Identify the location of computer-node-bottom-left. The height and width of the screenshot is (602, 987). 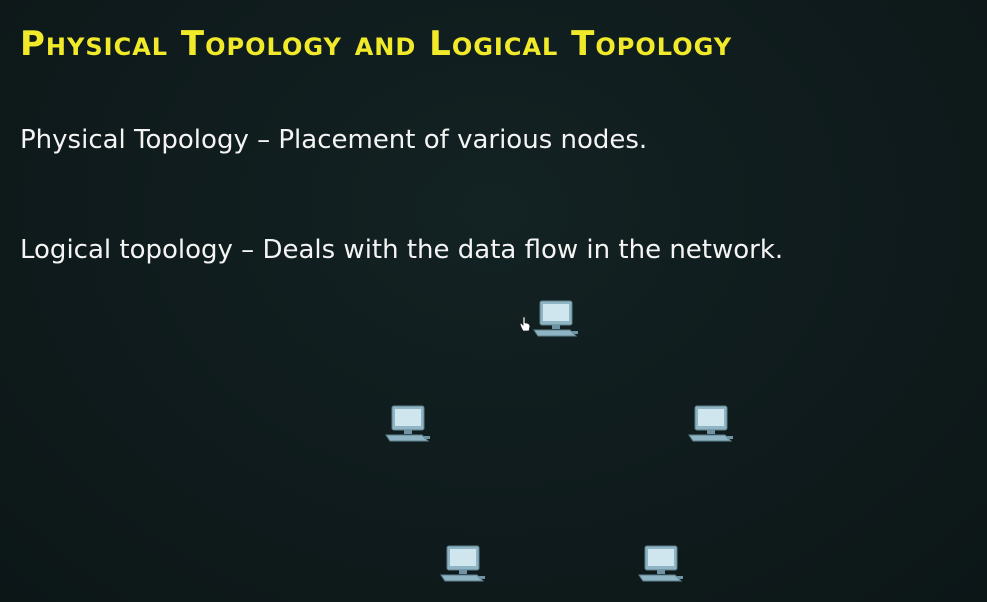
(463, 566).